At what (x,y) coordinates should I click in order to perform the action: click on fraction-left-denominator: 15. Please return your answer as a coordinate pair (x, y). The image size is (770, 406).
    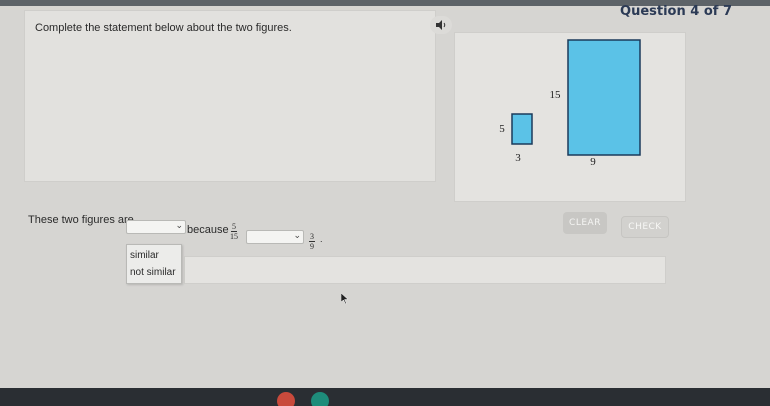
    Looking at the image, I should click on (234, 236).